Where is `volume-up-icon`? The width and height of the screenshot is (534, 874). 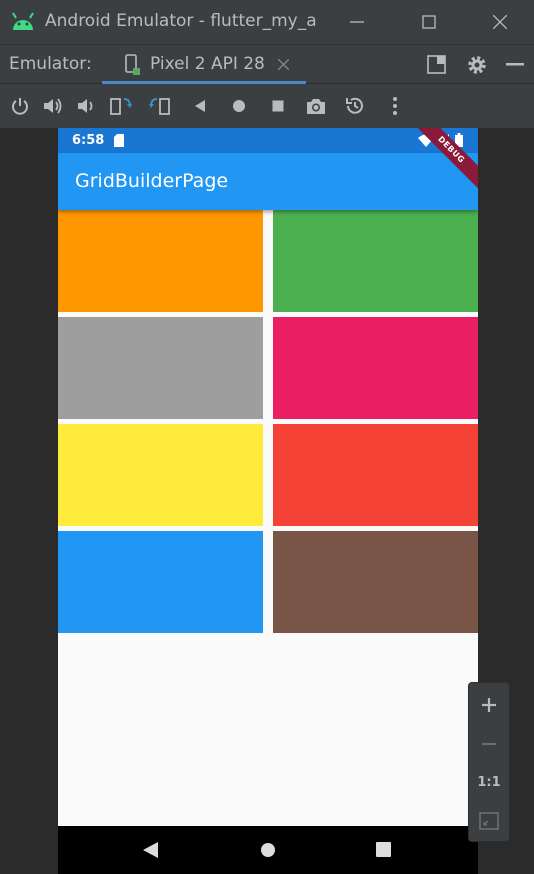
volume-up-icon is located at coordinates (53, 106).